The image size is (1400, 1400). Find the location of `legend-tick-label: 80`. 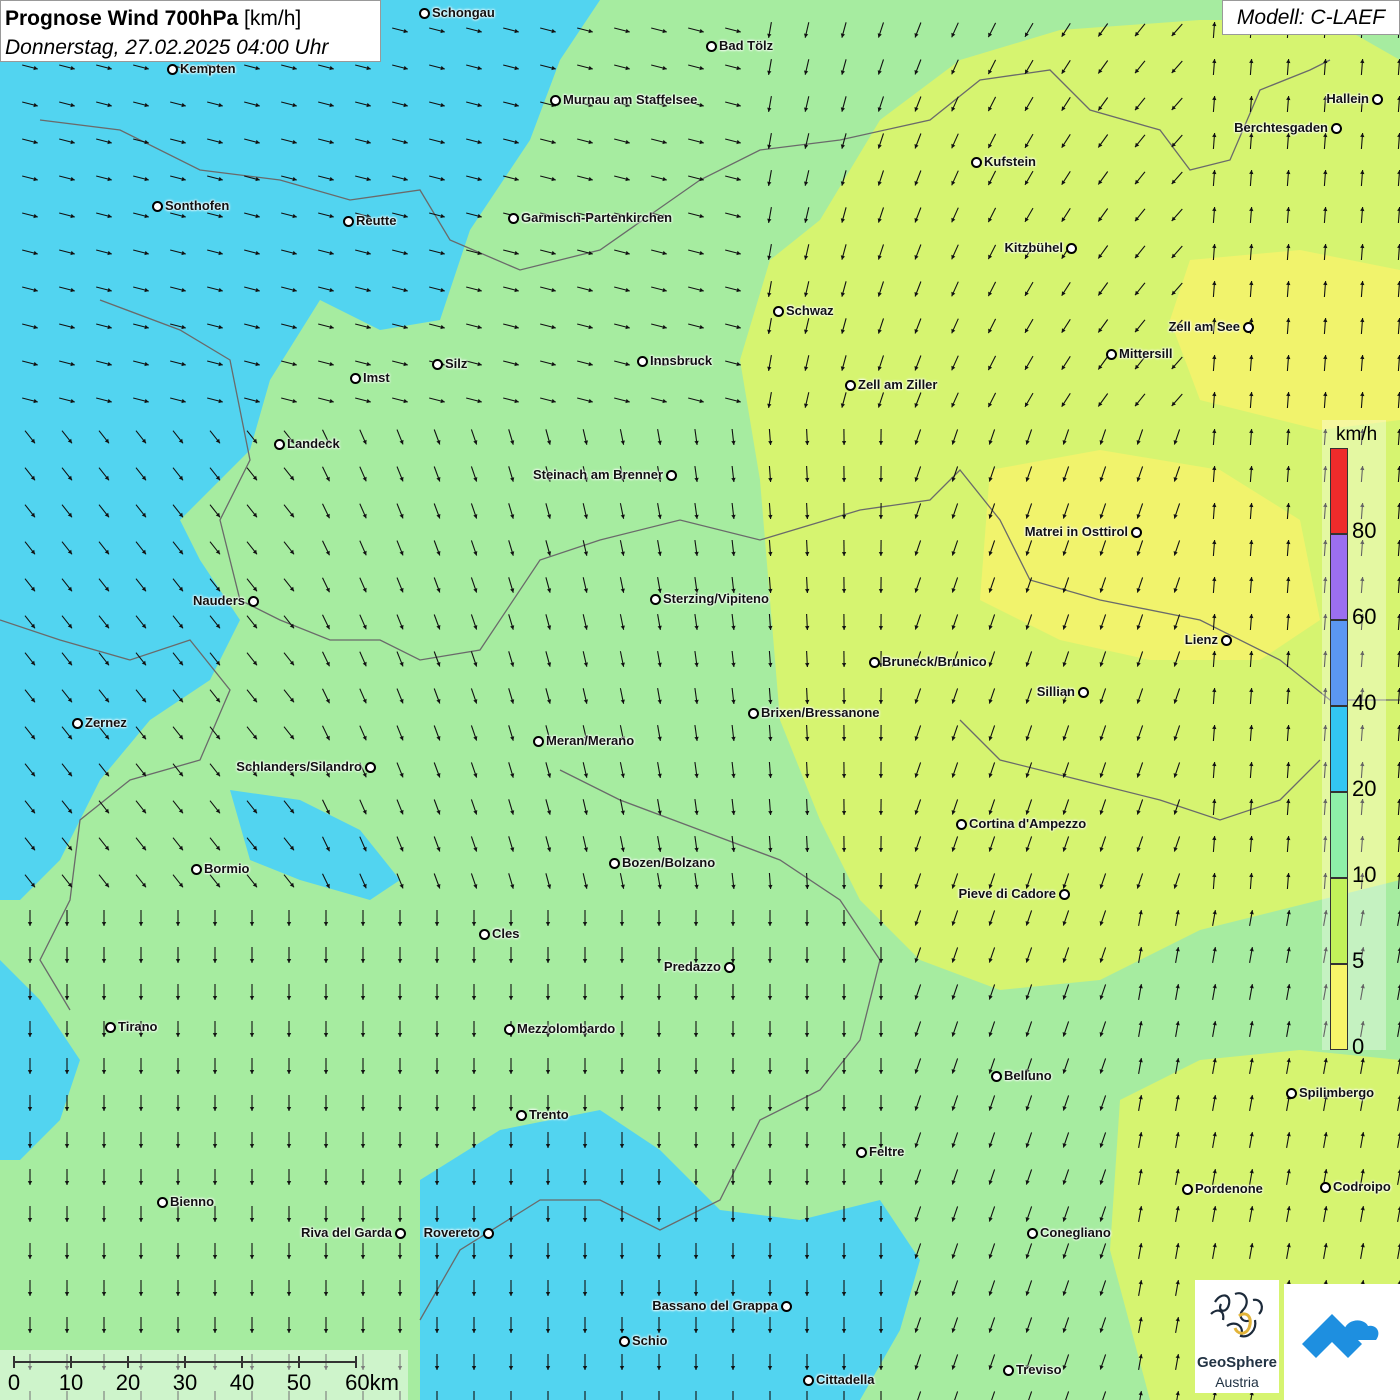

legend-tick-label: 80 is located at coordinates (1364, 530).